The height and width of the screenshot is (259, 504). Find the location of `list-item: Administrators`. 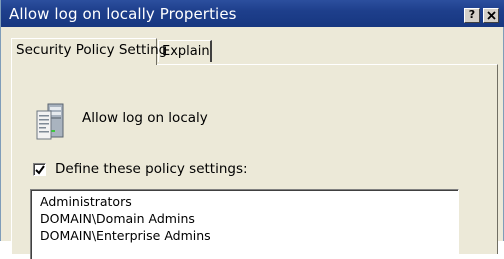

list-item: Administrators is located at coordinates (86, 201).